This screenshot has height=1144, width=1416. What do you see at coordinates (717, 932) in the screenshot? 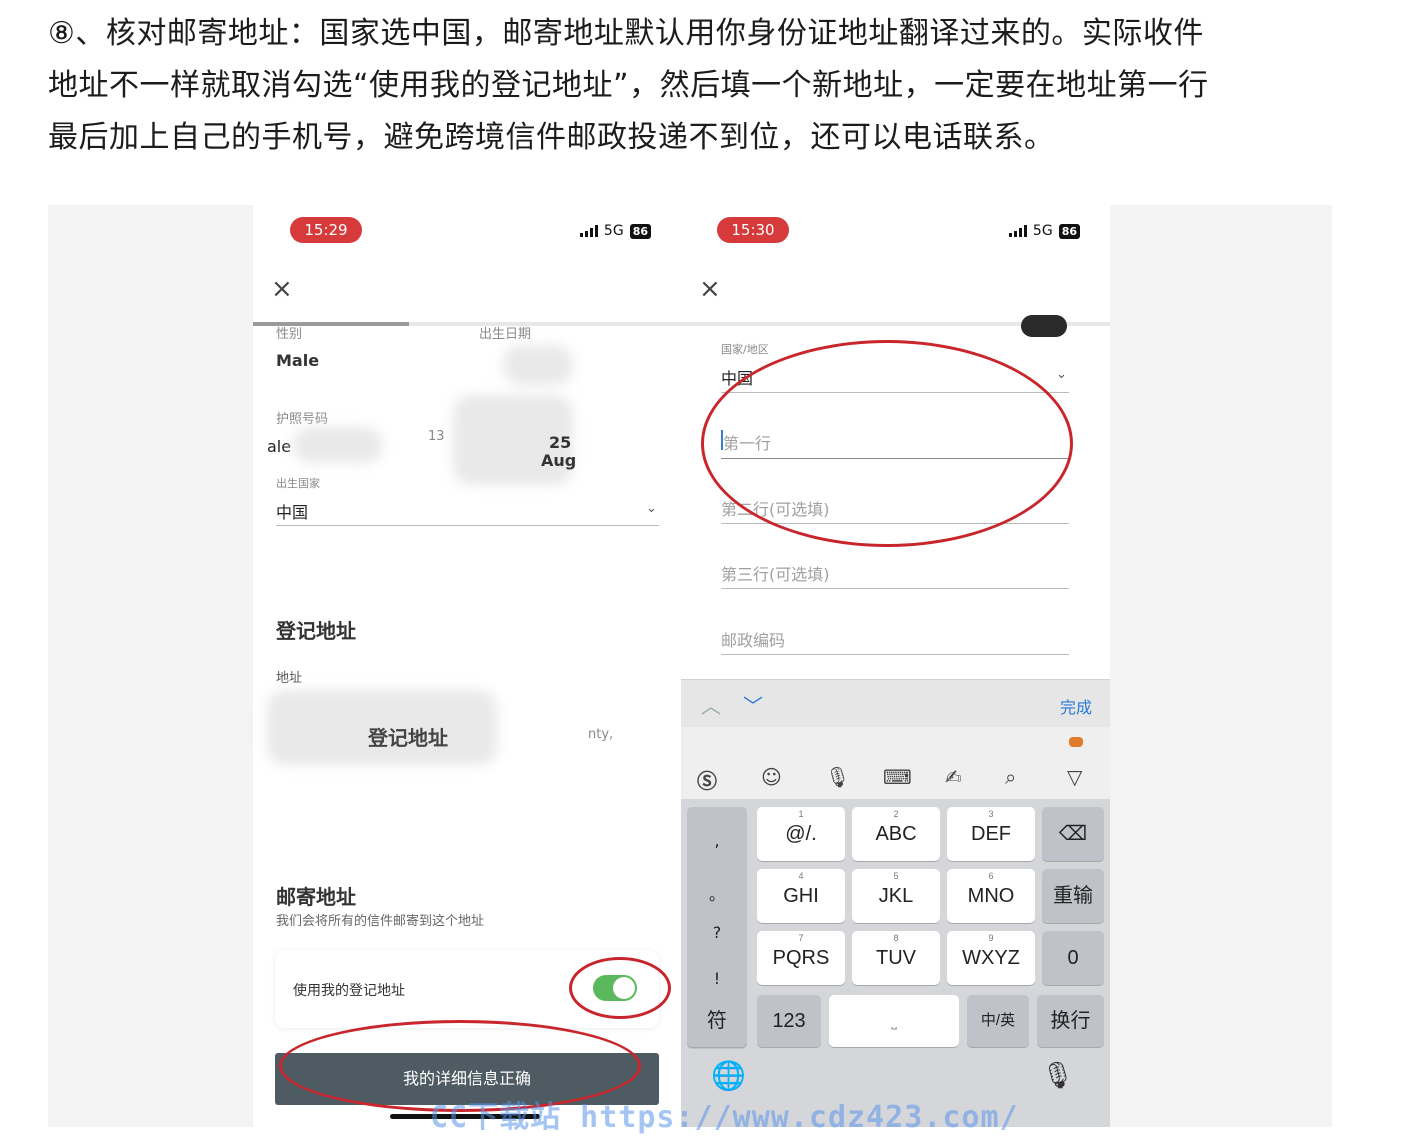
I see `punct-key: ?` at bounding box center [717, 932].